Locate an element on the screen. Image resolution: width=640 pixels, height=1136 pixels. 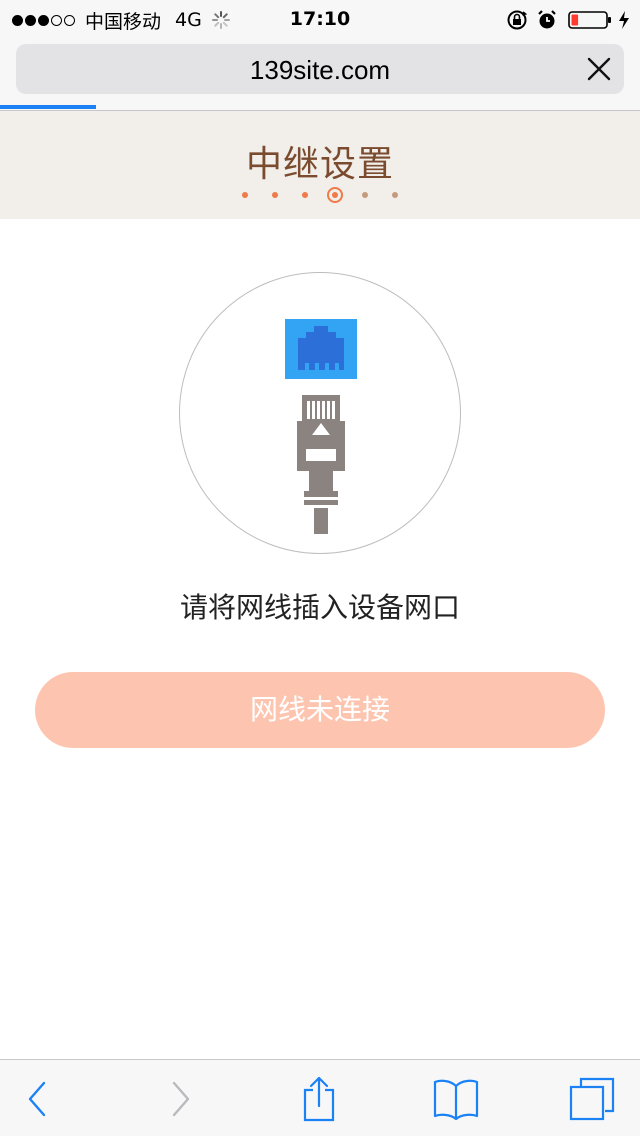
url-text: 139site.com is located at coordinates (320, 70).